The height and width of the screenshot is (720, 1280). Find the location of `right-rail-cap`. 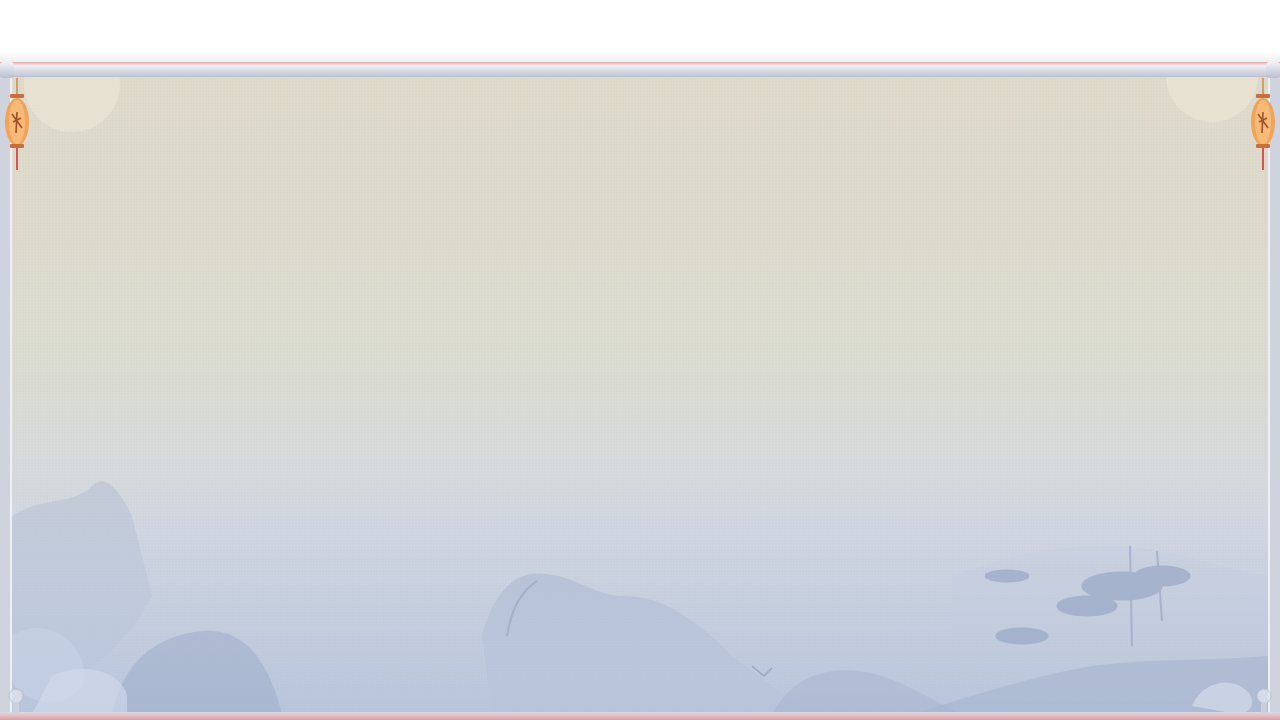

right-rail-cap is located at coordinates (1273, 70).